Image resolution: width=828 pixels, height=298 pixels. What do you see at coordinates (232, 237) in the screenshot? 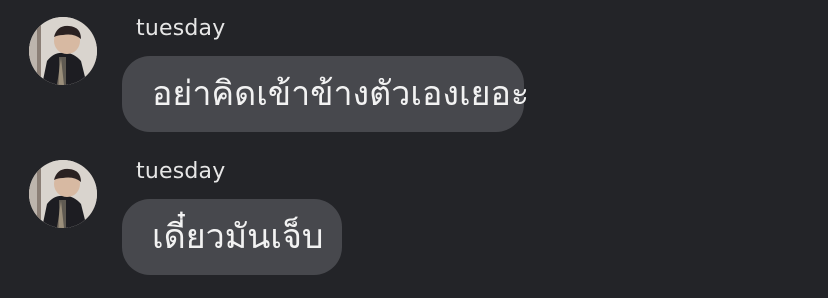
I see `message-bubble: เดี๋ยวมันเจ็บ` at bounding box center [232, 237].